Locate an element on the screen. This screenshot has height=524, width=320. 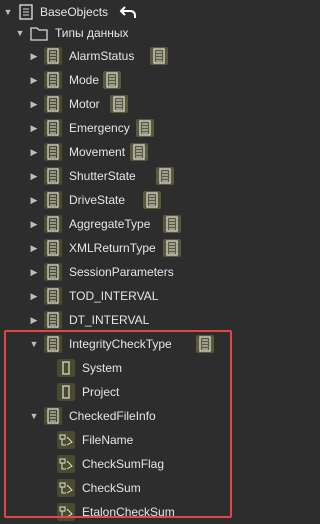
tree-node-label: Motor is located at coordinates (84, 104).